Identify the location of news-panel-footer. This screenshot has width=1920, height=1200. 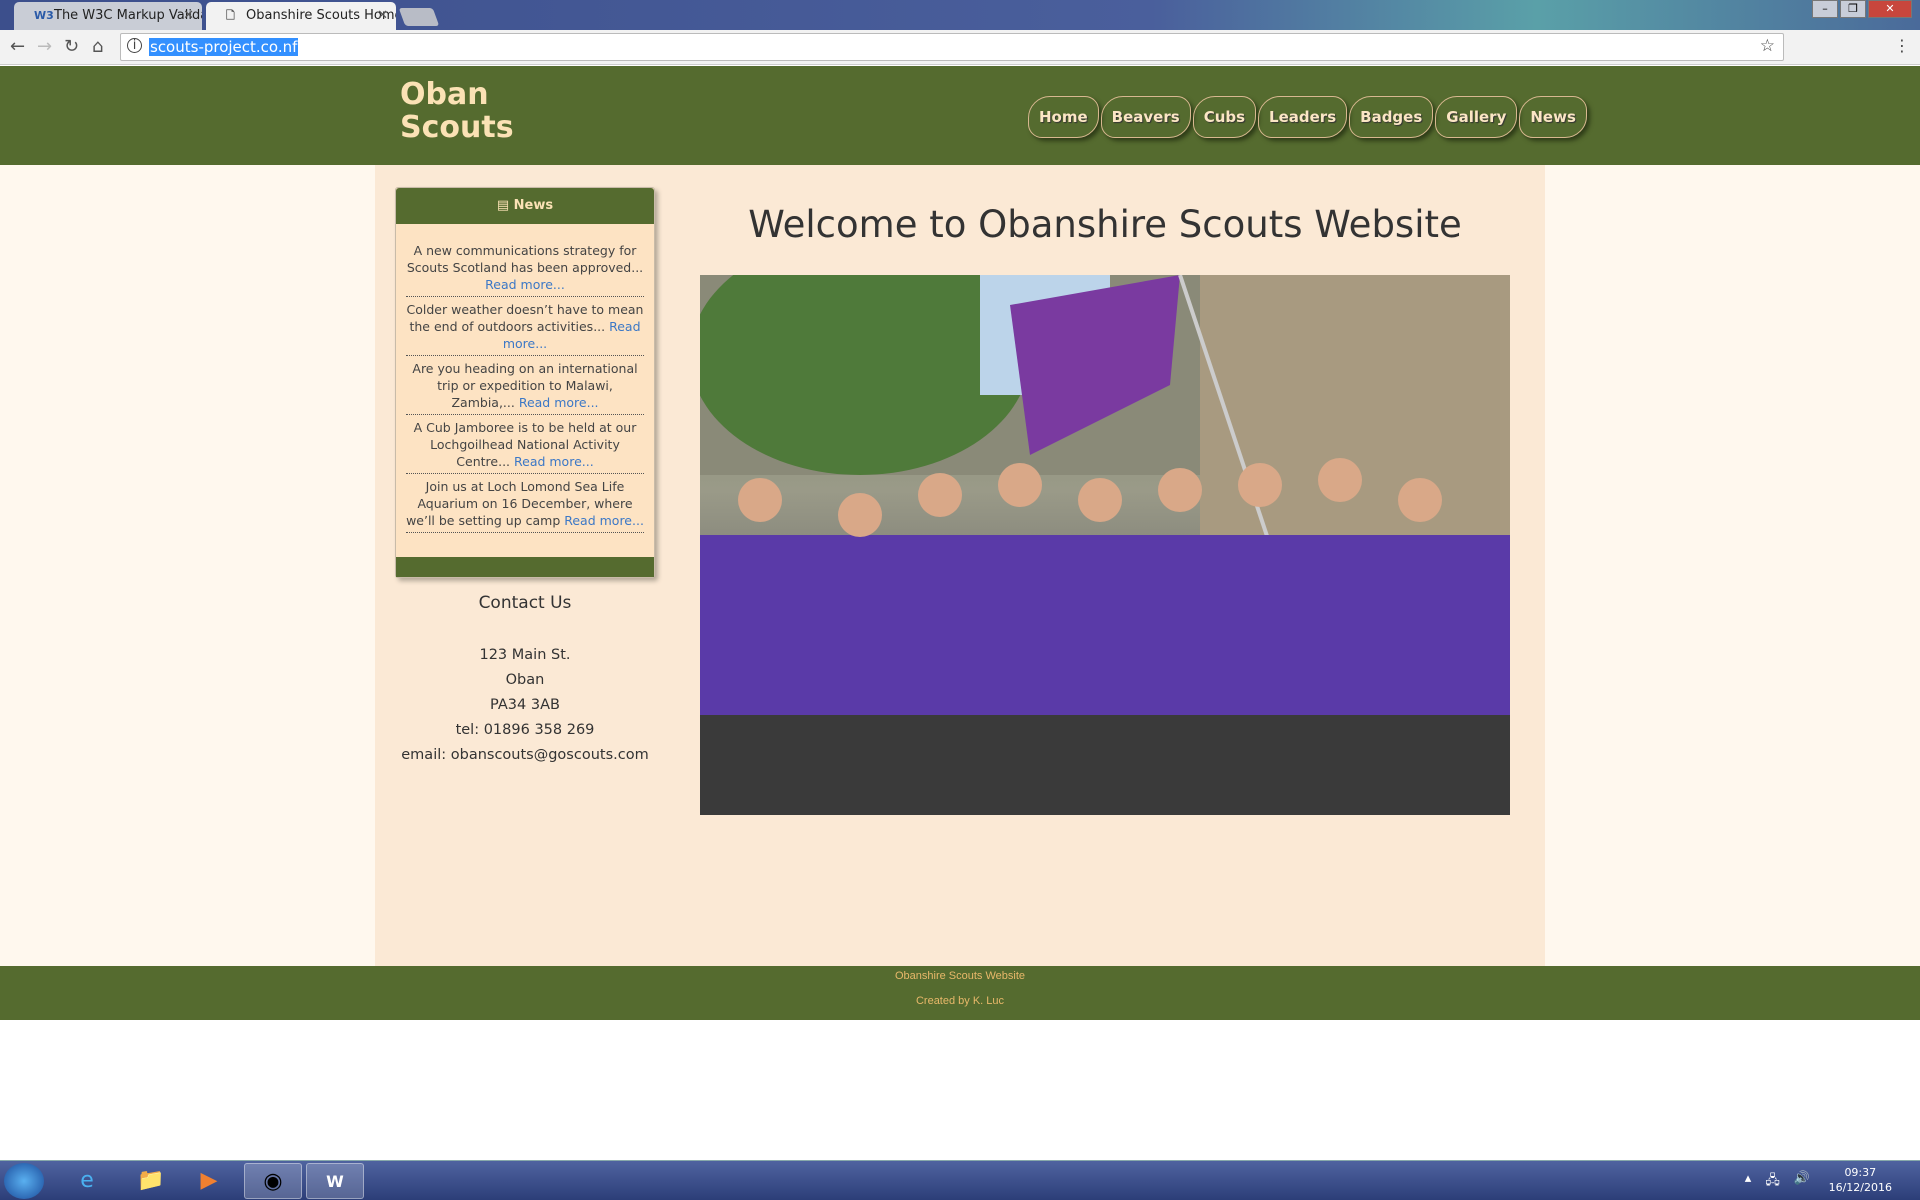
(525, 567).